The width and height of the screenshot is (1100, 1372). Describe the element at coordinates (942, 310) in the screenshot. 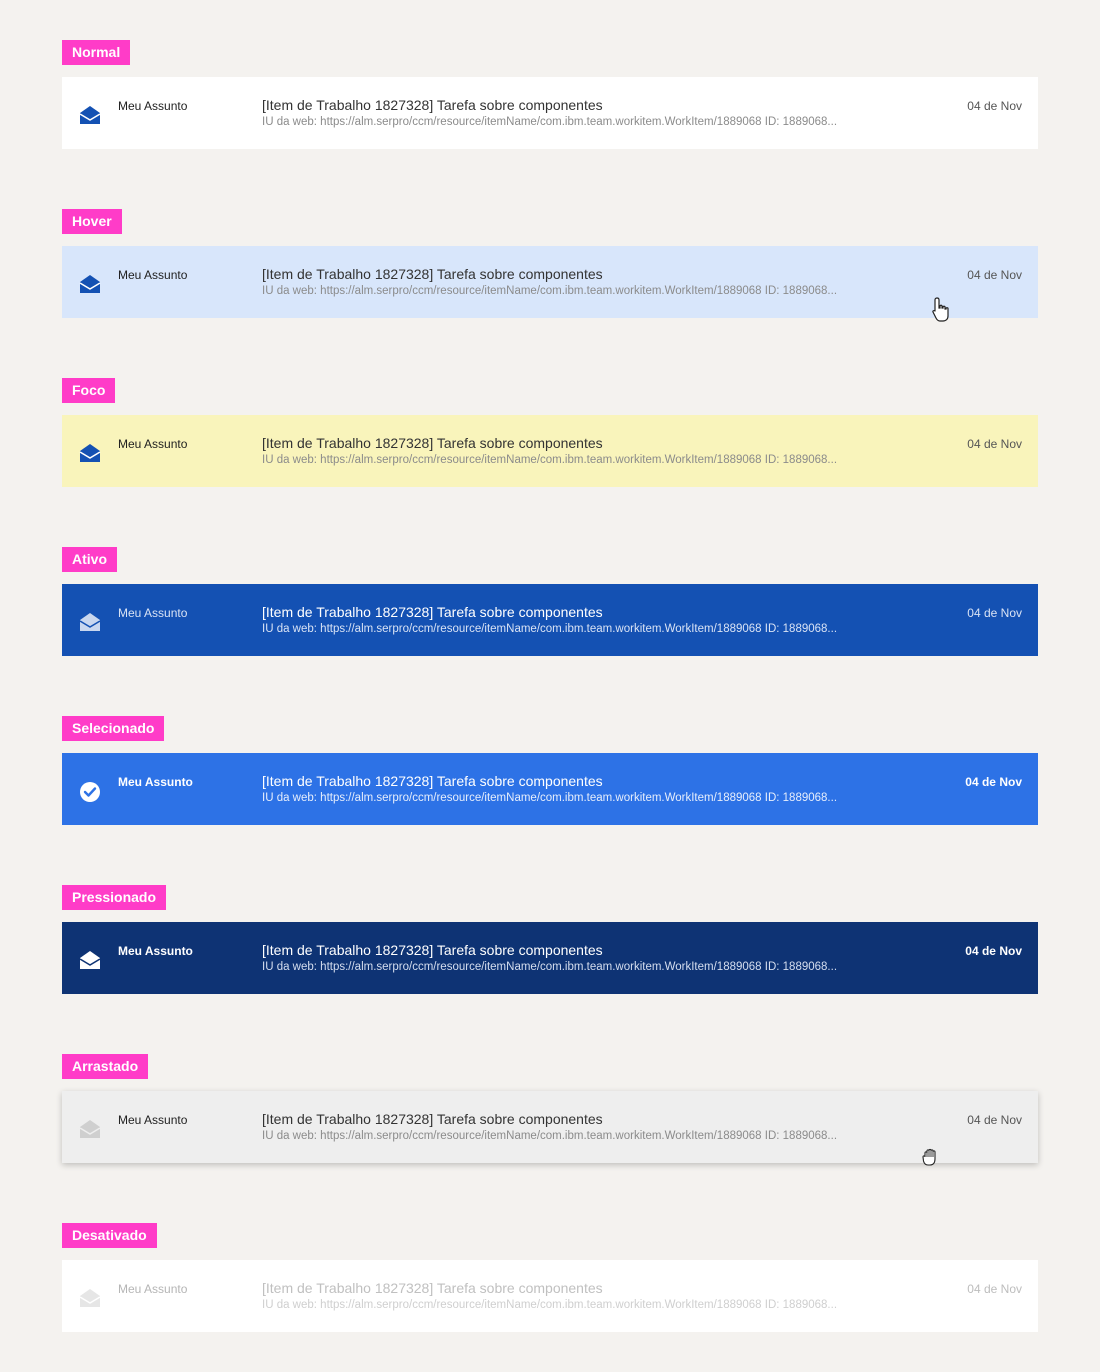

I see `hand-pointer-icon` at that location.